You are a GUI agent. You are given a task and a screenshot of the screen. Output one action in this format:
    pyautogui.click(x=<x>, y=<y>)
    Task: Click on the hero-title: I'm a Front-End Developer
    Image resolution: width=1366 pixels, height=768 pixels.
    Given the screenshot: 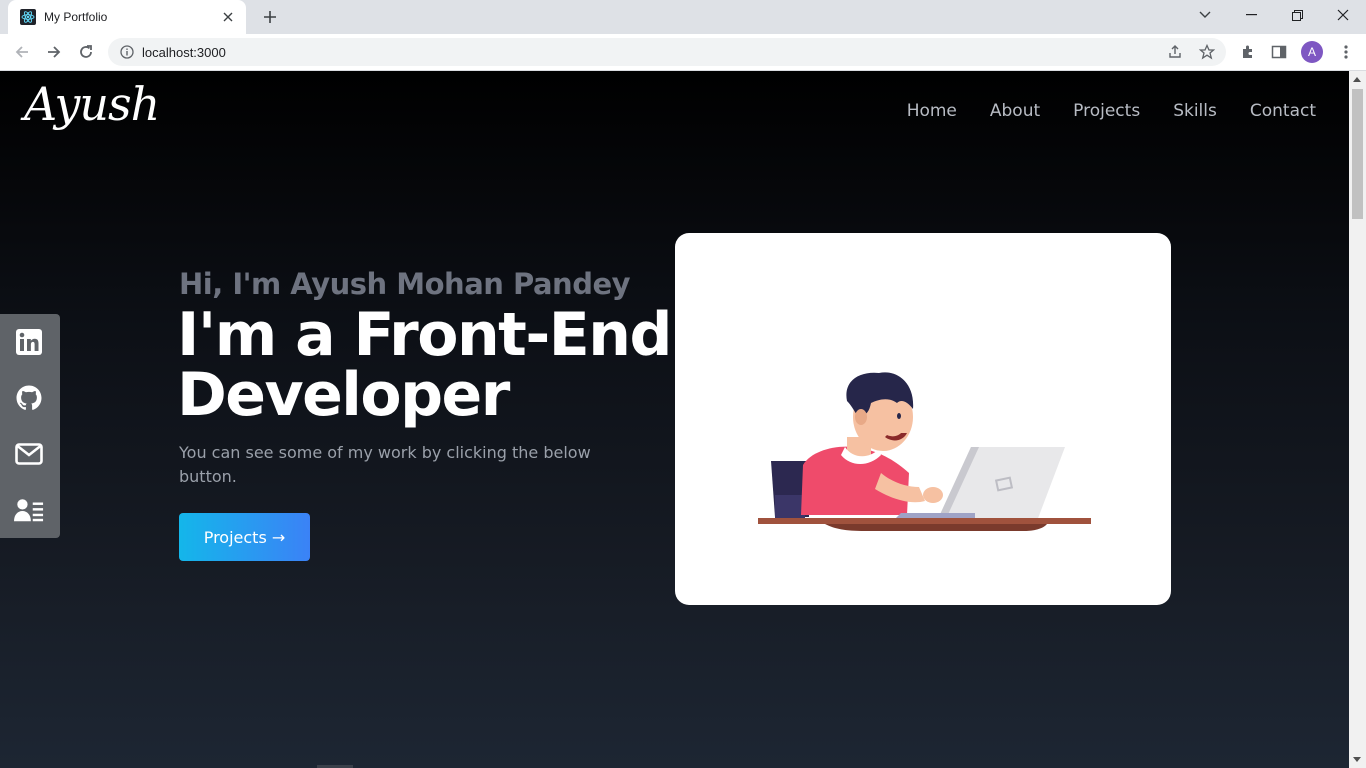 What is the action you would take?
    pyautogui.click(x=424, y=365)
    